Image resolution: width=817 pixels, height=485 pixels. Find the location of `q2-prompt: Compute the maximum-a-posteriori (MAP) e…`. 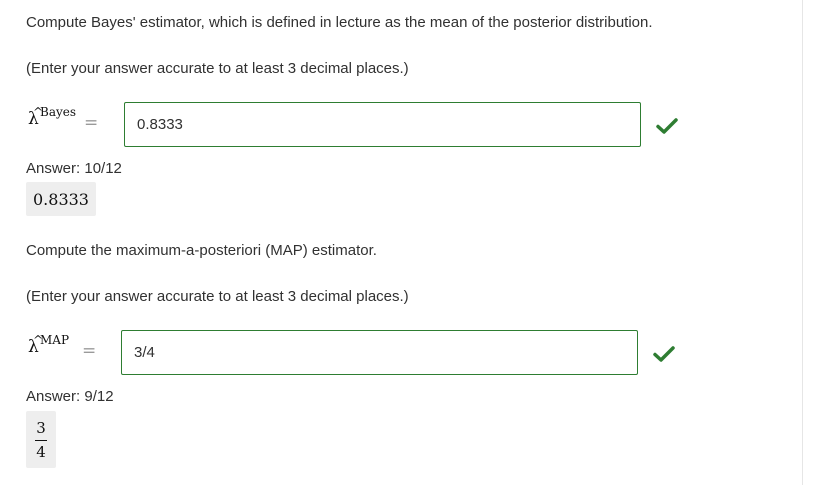

q2-prompt: Compute the maximum-a-posteriori (MAP) e… is located at coordinates (201, 250).